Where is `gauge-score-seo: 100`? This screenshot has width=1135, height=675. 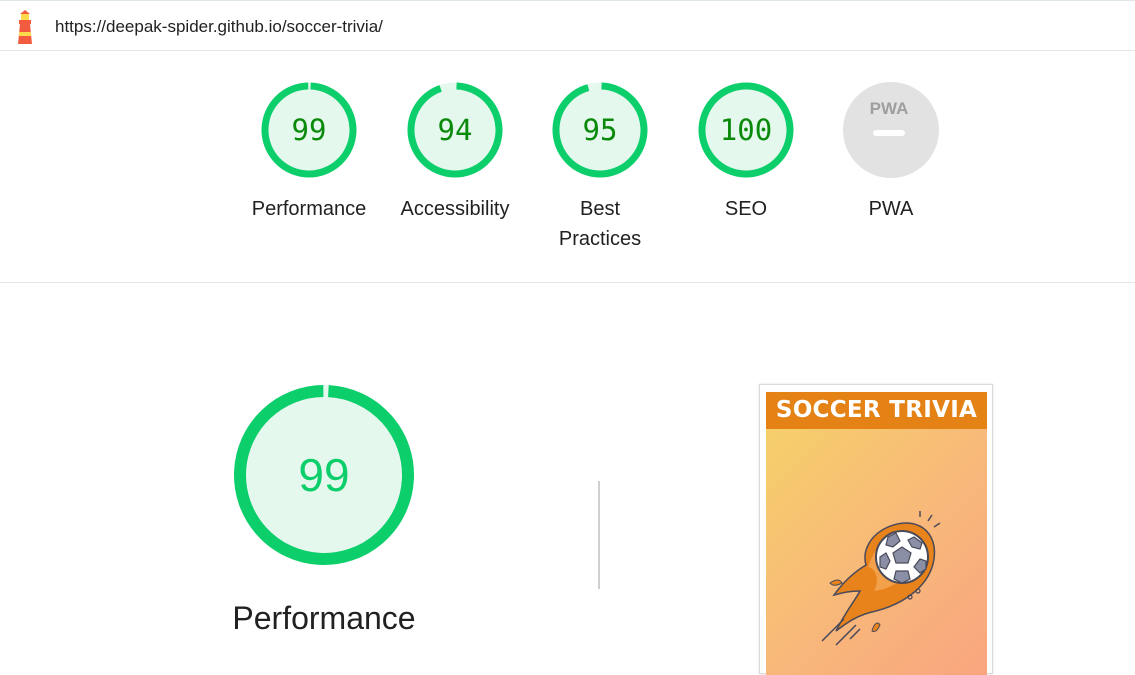 gauge-score-seo: 100 is located at coordinates (746, 130).